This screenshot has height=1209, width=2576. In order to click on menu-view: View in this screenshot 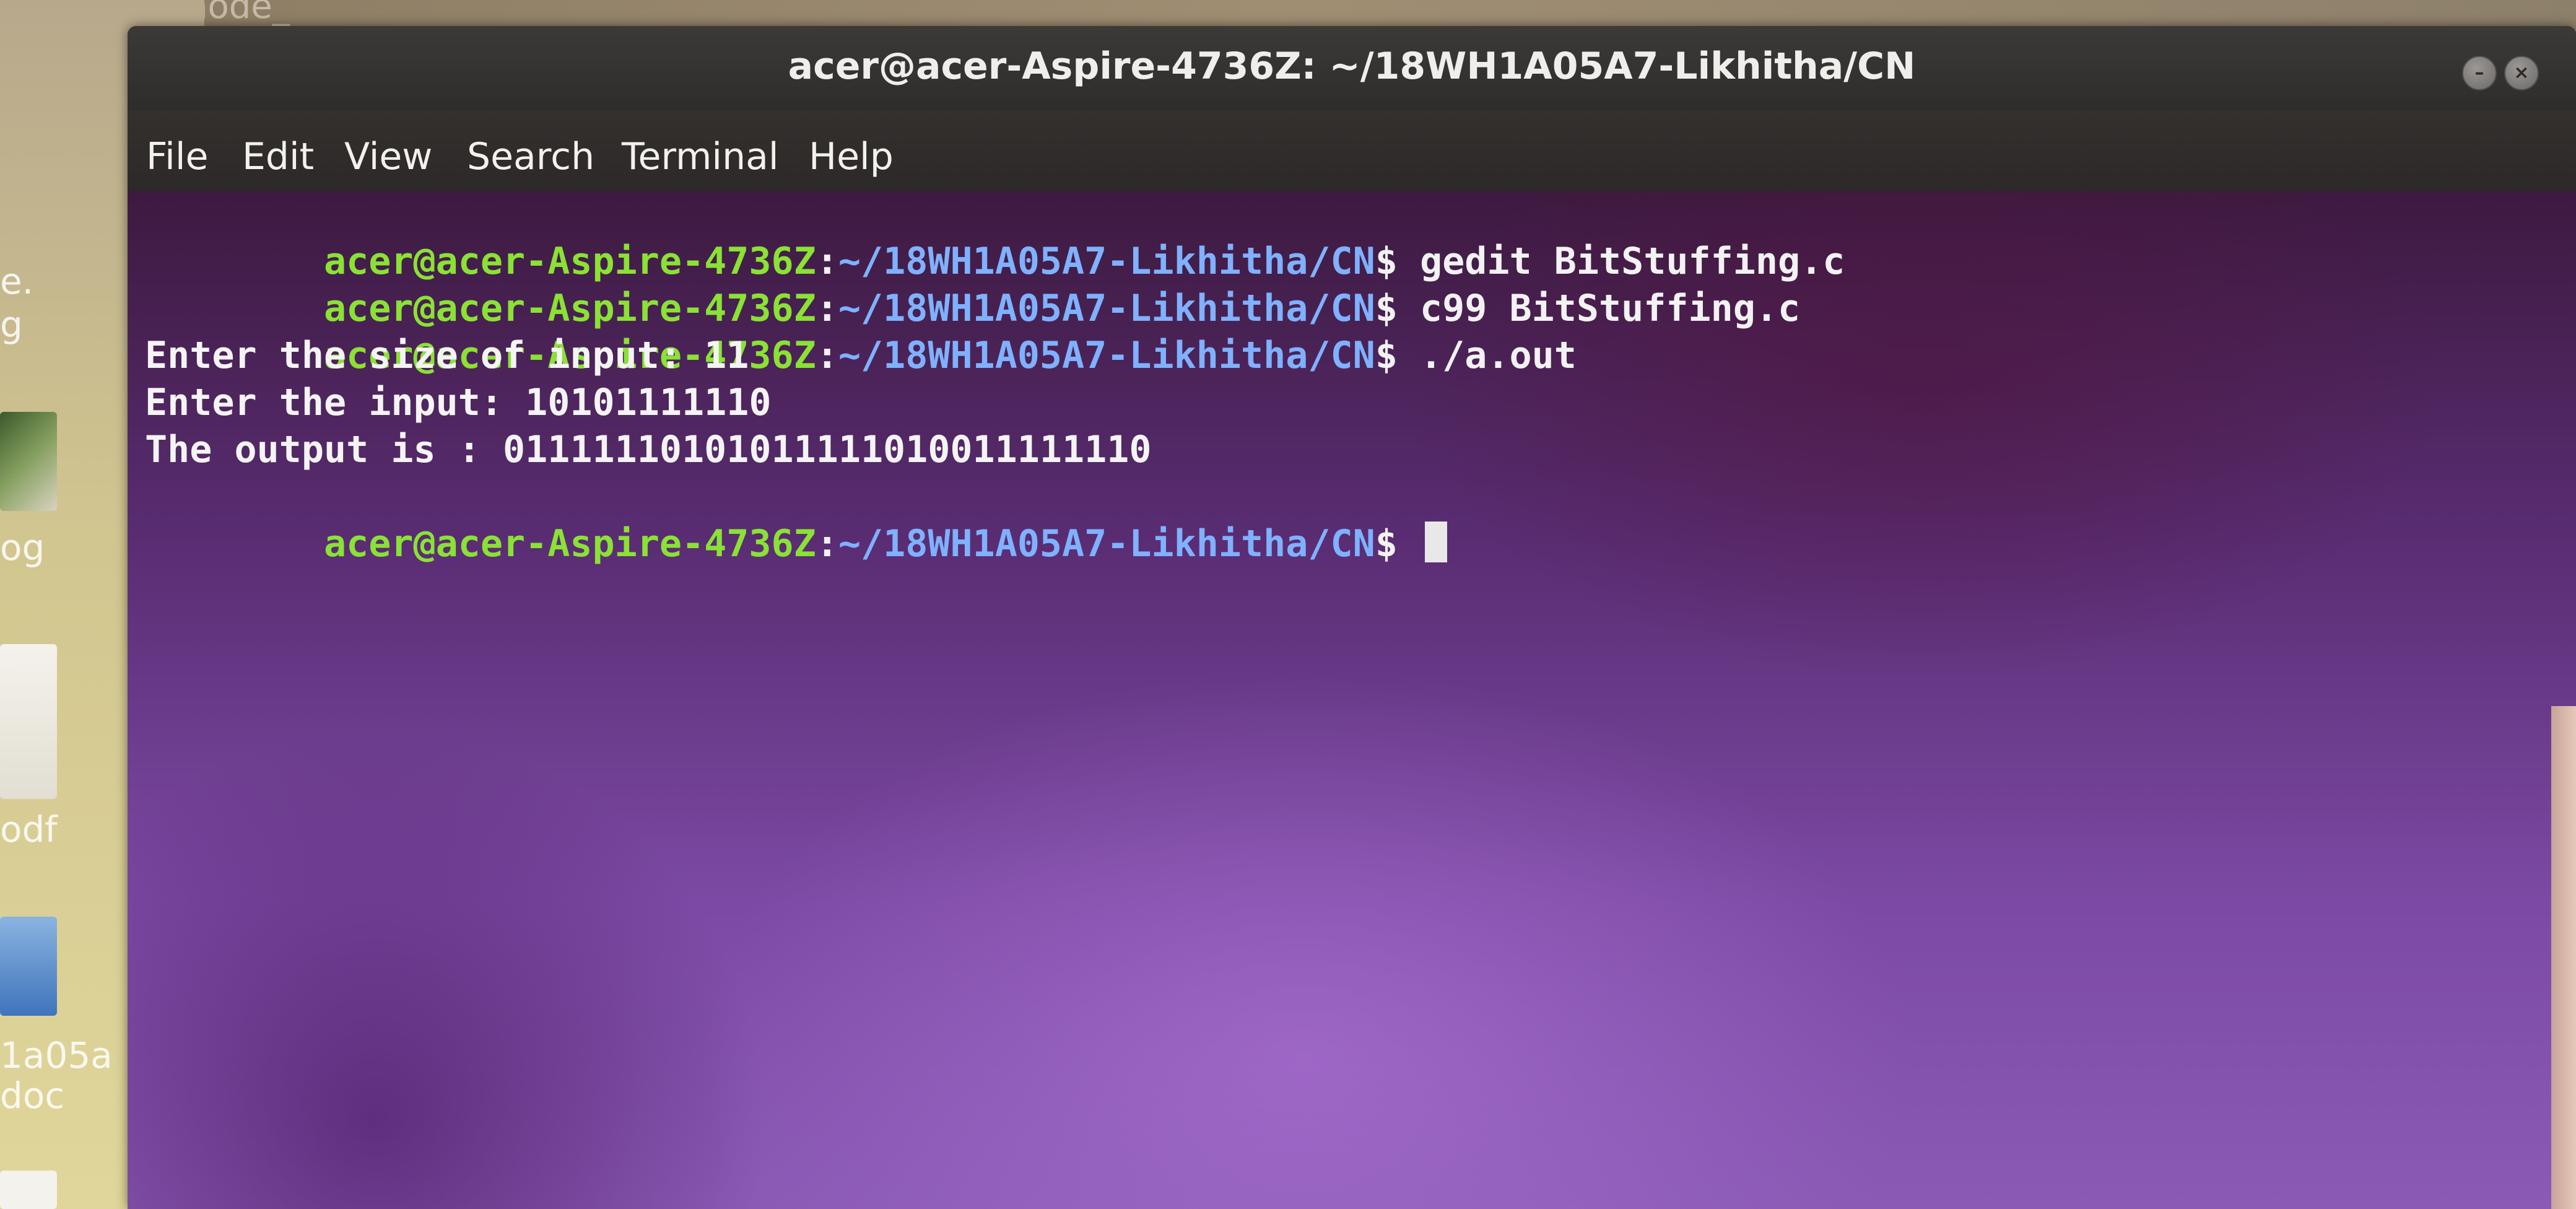, I will do `click(388, 156)`.